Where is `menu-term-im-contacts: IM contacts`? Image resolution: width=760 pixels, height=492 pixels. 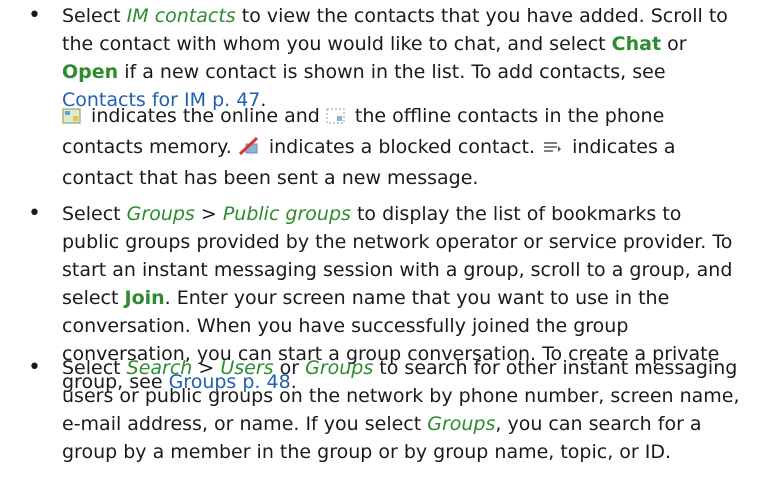 menu-term-im-contacts: IM contacts is located at coordinates (181, 16).